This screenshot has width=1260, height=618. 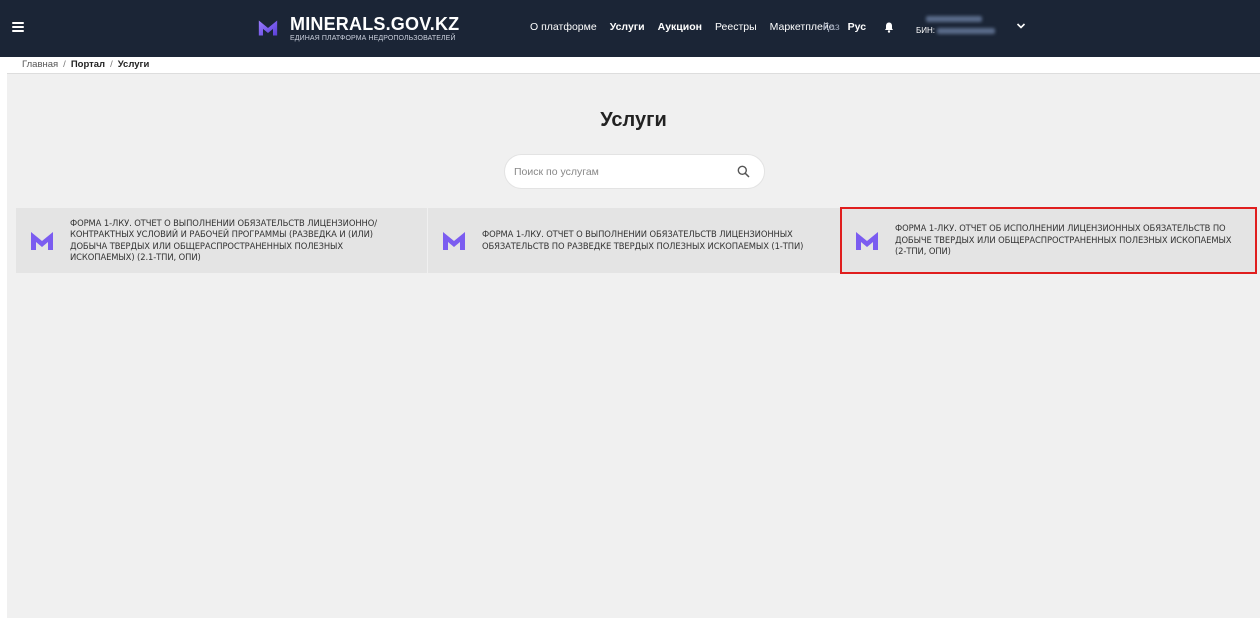 I want to click on chevron-down-icon, so click(x=1021, y=26).